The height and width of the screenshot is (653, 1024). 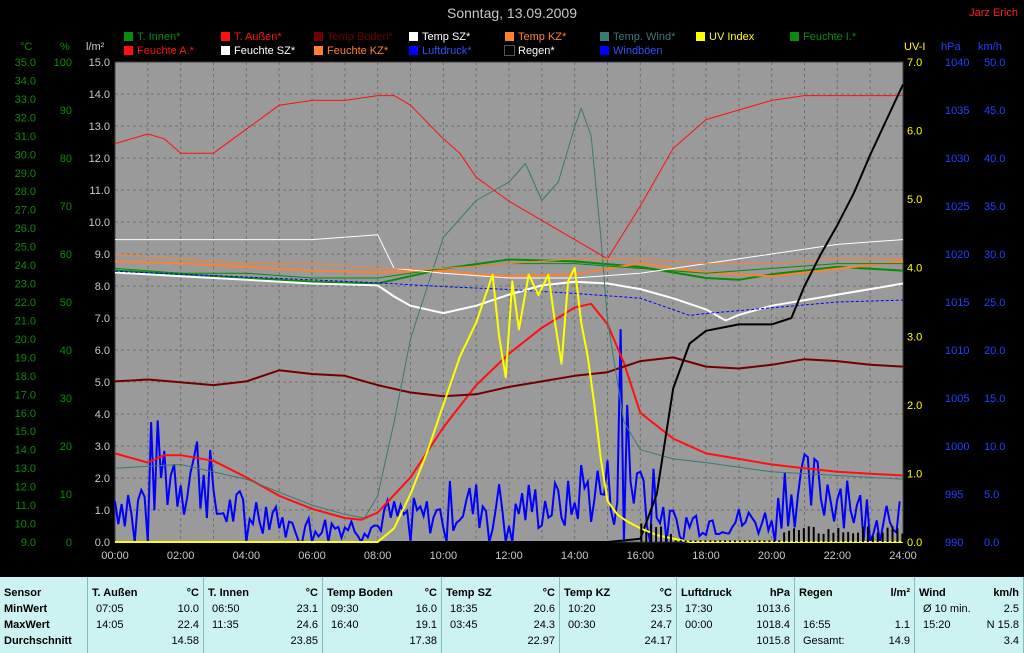 I want to click on legend-item: Feuchte A.*, so click(x=159, y=51).